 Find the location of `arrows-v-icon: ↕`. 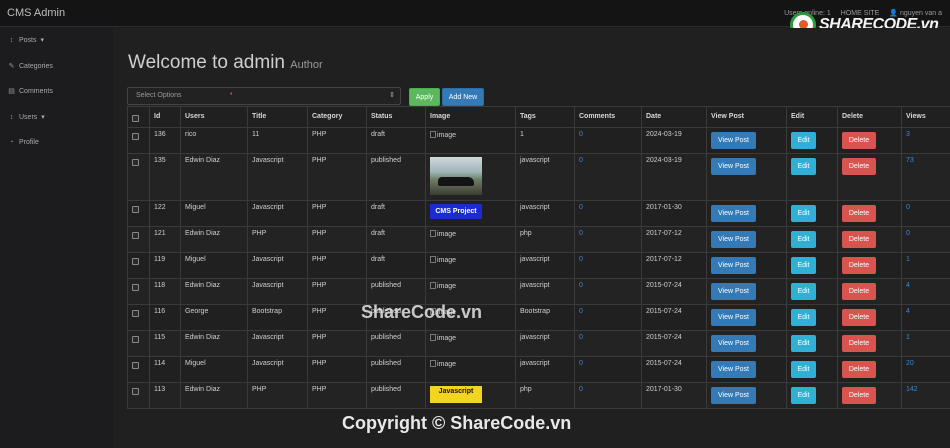

arrows-v-icon: ↕ is located at coordinates (11, 40).